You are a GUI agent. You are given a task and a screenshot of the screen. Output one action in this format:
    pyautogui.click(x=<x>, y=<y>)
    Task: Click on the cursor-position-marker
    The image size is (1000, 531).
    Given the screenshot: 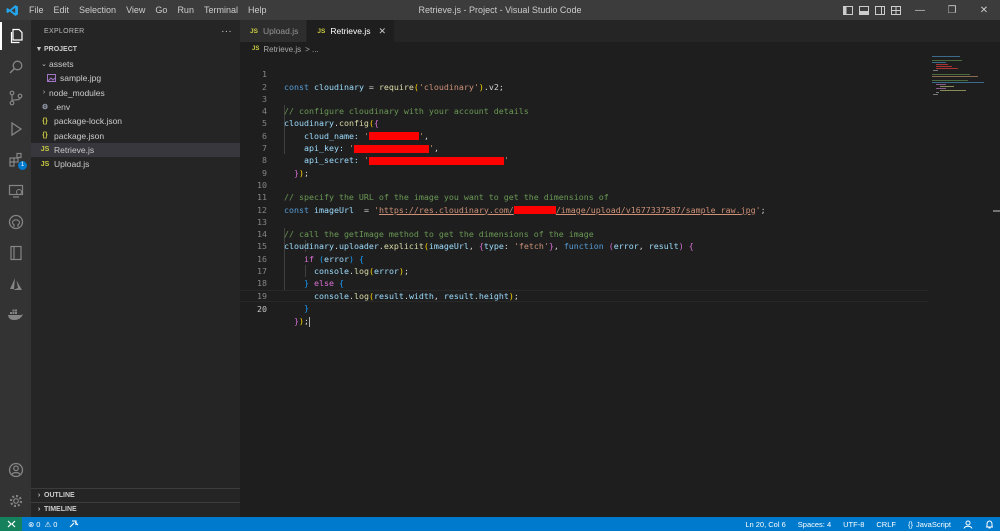 What is the action you would take?
    pyautogui.click(x=996, y=211)
    